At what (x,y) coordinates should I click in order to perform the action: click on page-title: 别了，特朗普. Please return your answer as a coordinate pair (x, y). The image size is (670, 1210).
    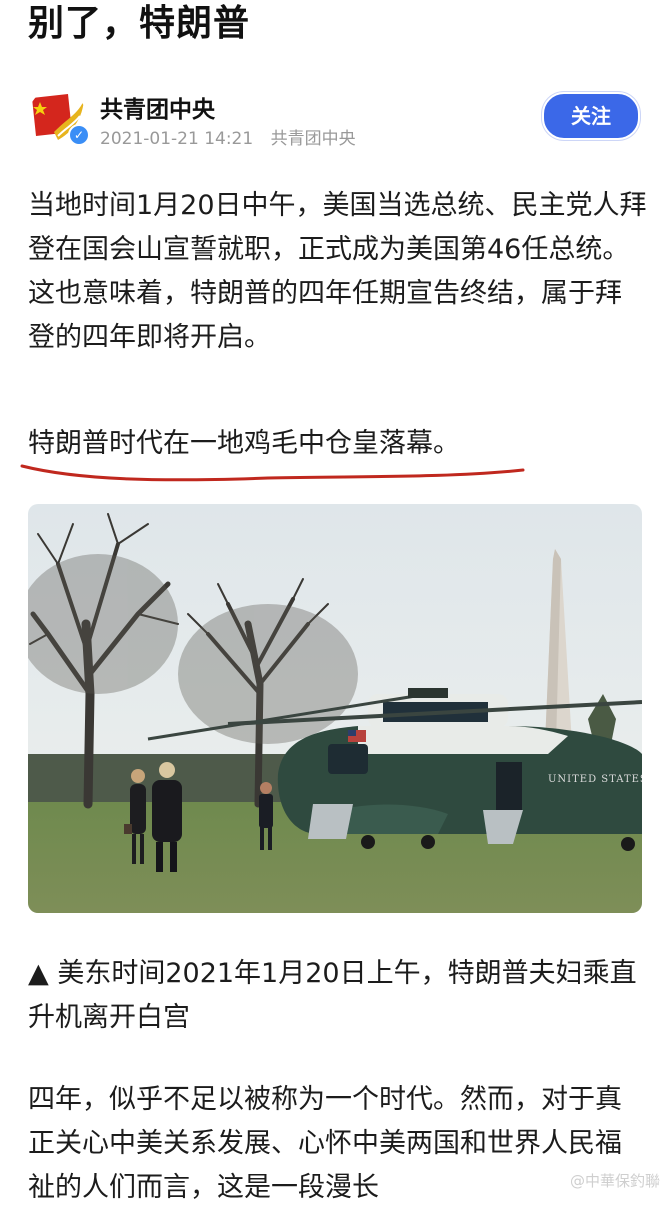
    Looking at the image, I should click on (139, 23).